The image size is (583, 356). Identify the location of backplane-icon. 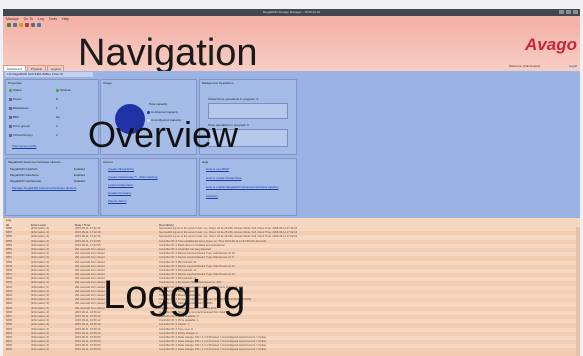
(10, 108).